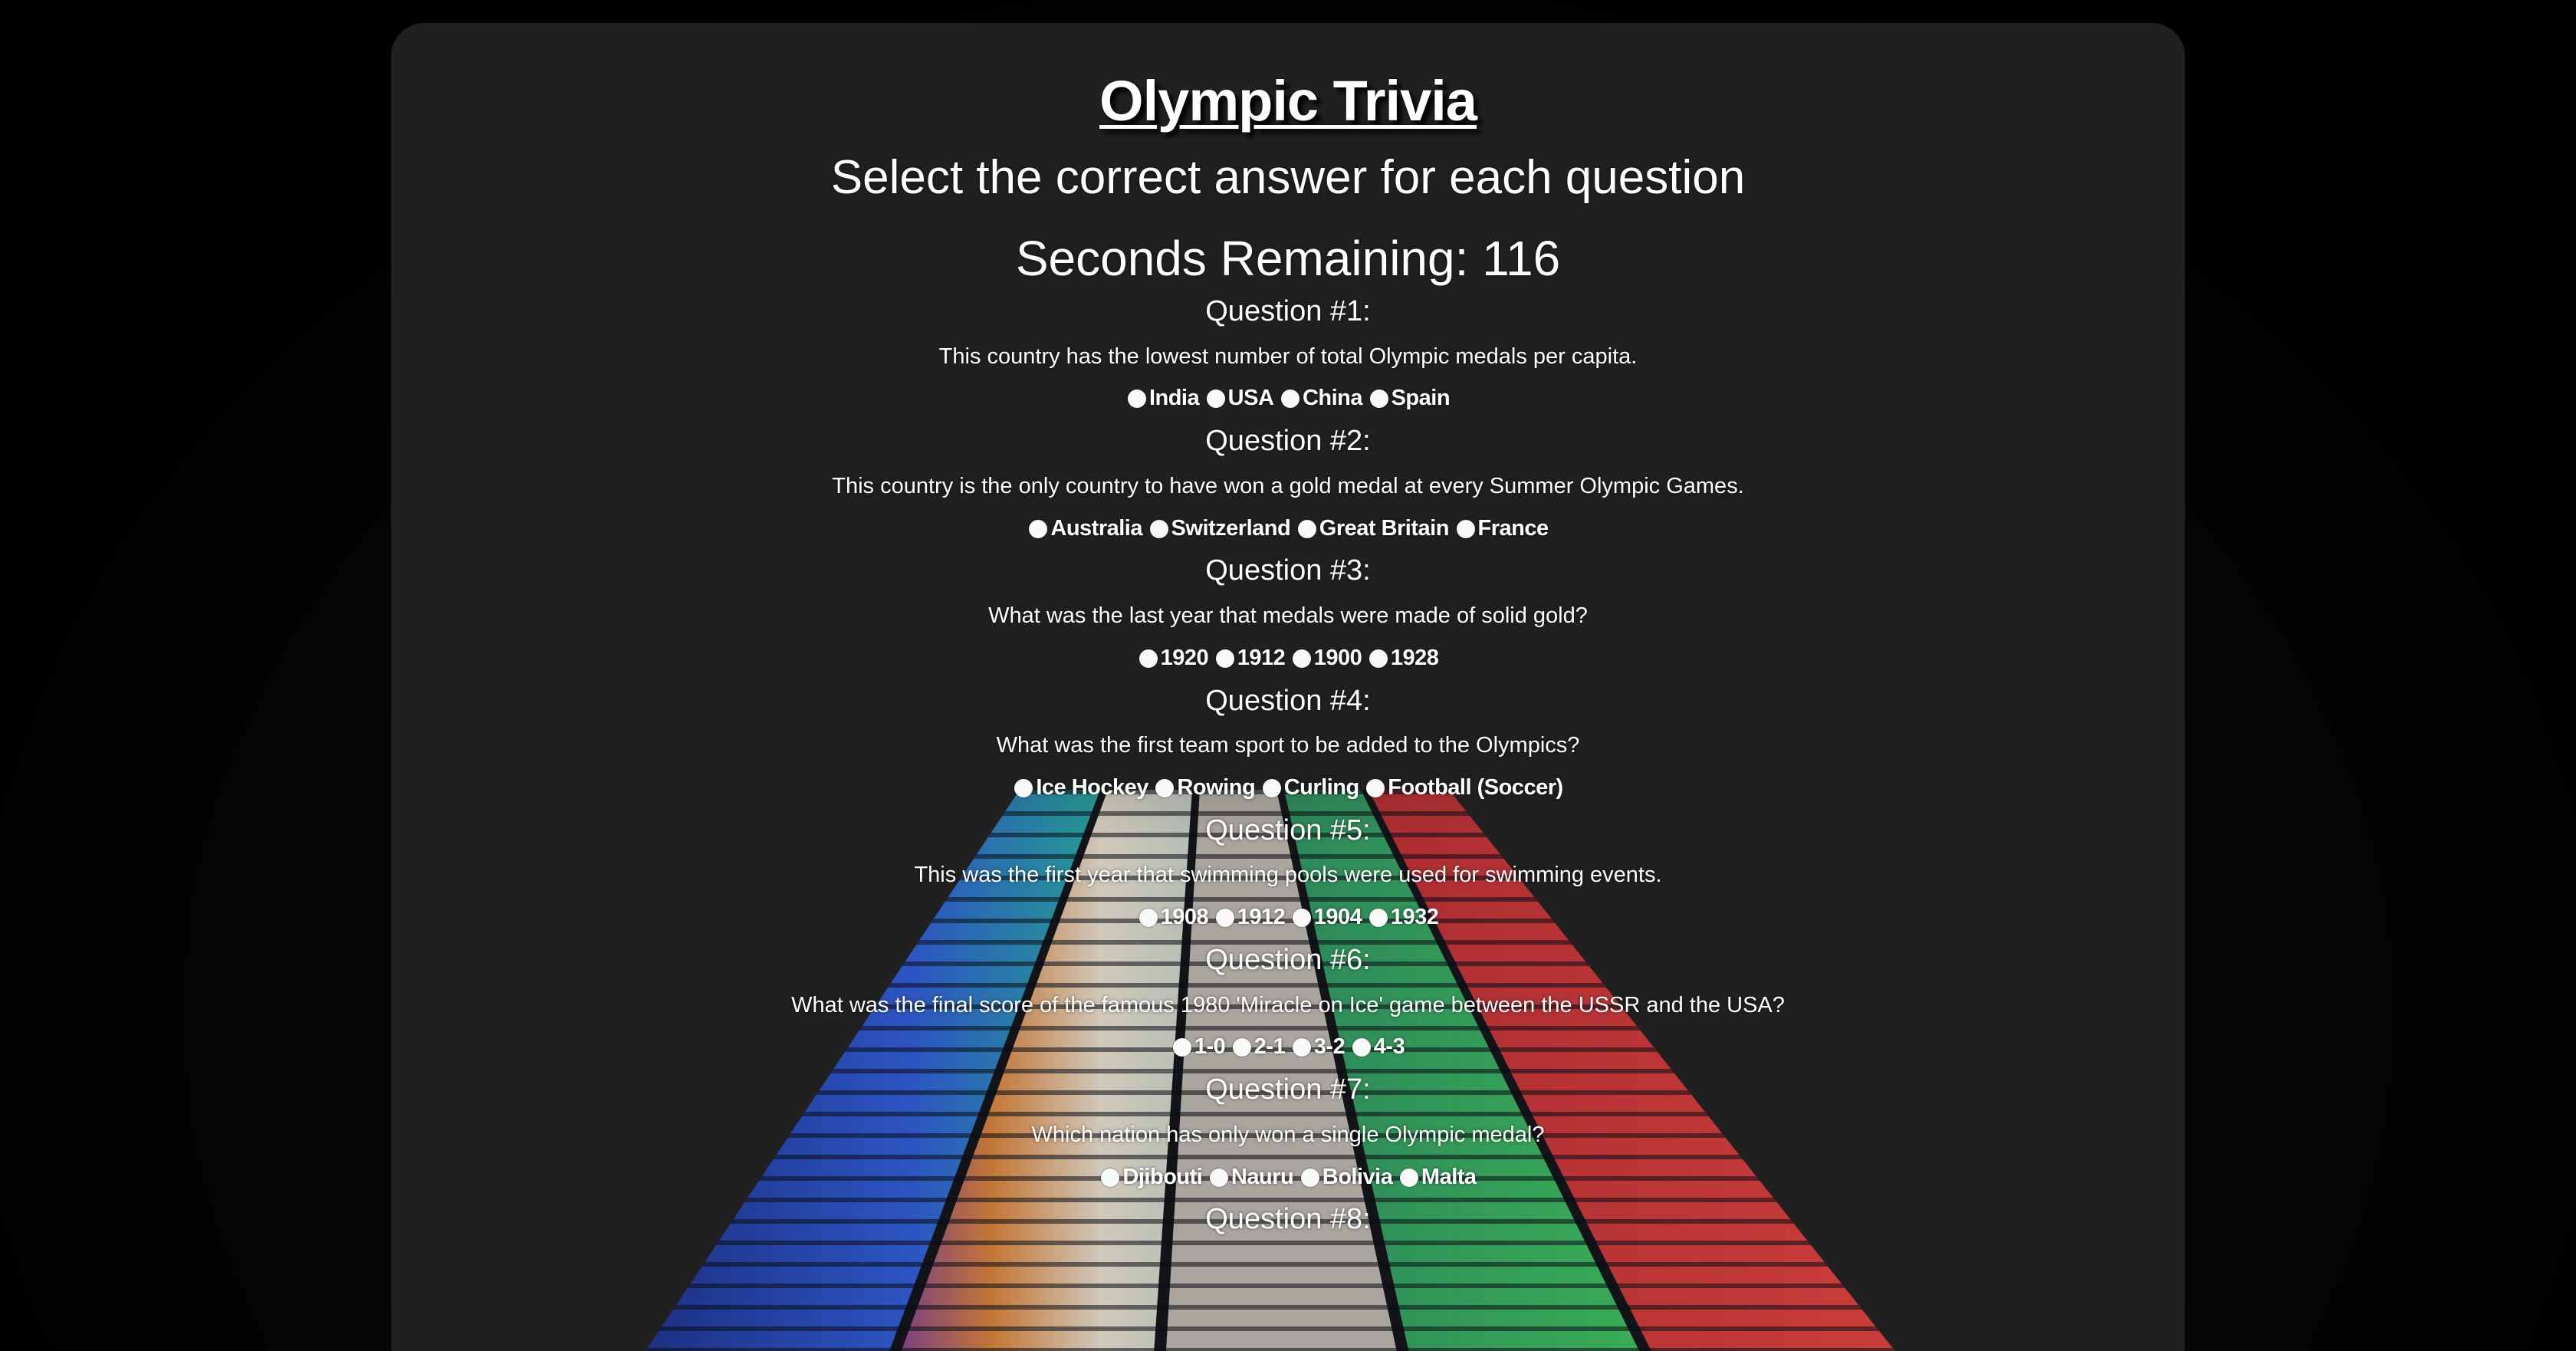  I want to click on answer-label: Switzerland, so click(1231, 528).